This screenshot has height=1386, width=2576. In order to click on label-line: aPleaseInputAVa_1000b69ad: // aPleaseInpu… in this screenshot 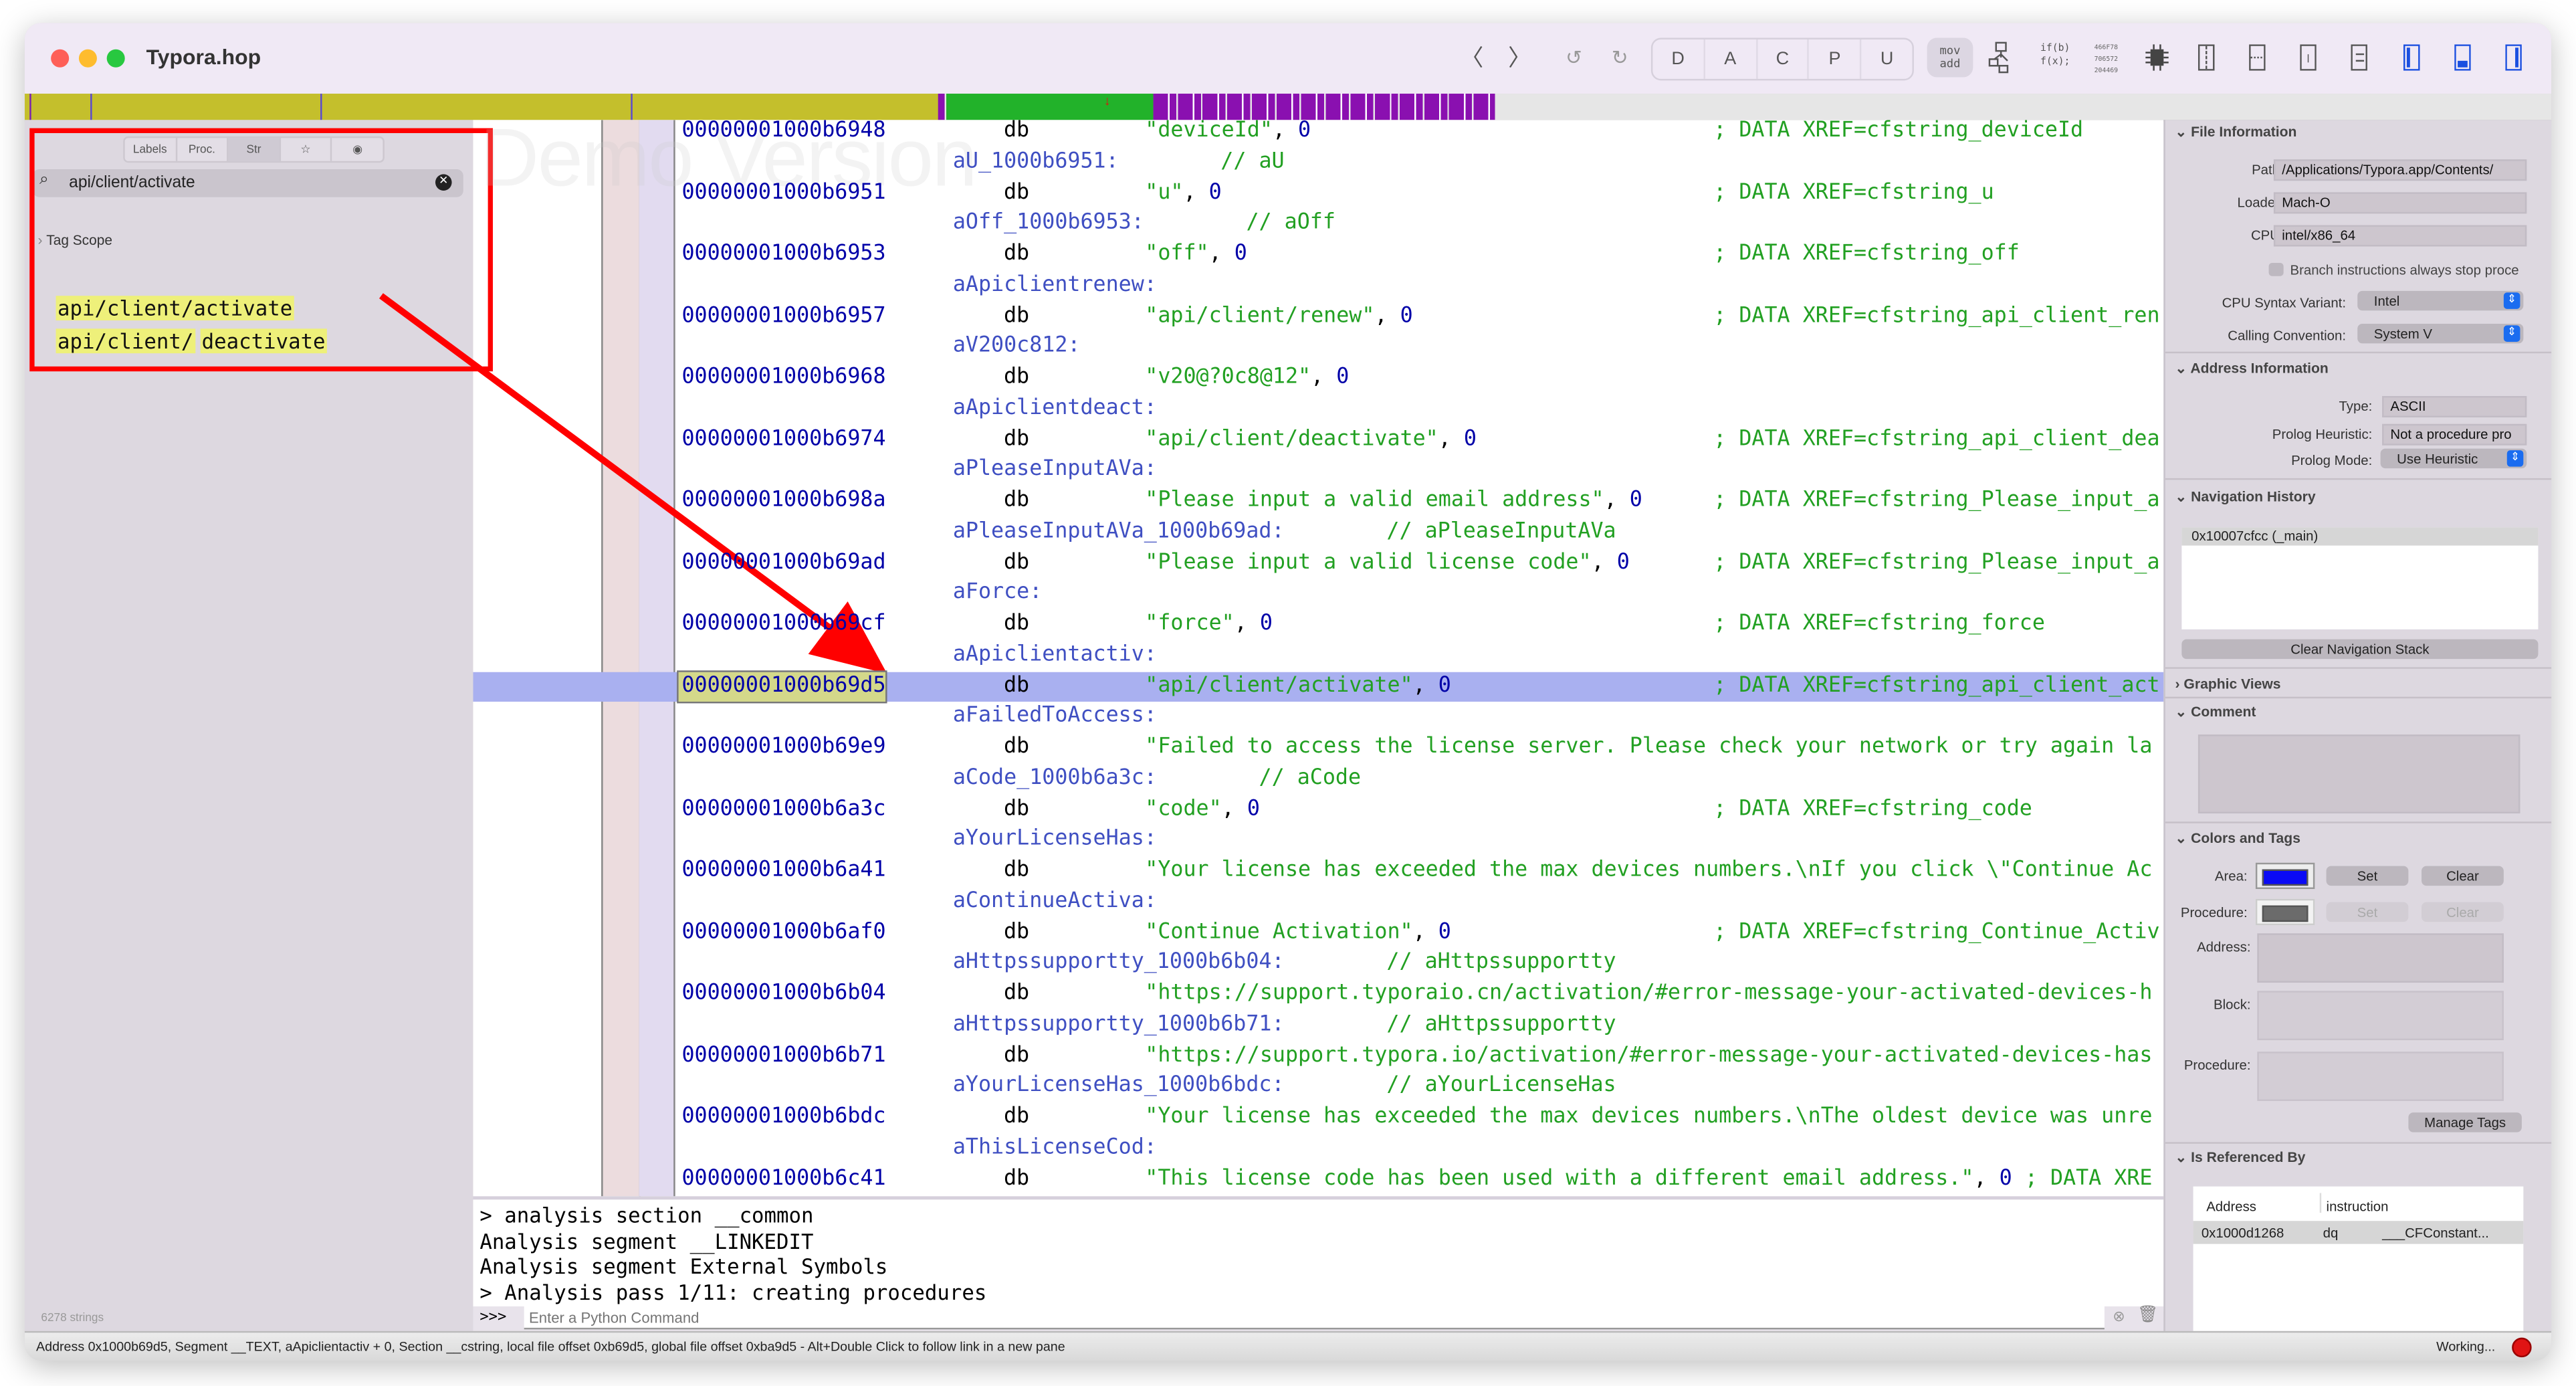, I will do `click(1319, 533)`.